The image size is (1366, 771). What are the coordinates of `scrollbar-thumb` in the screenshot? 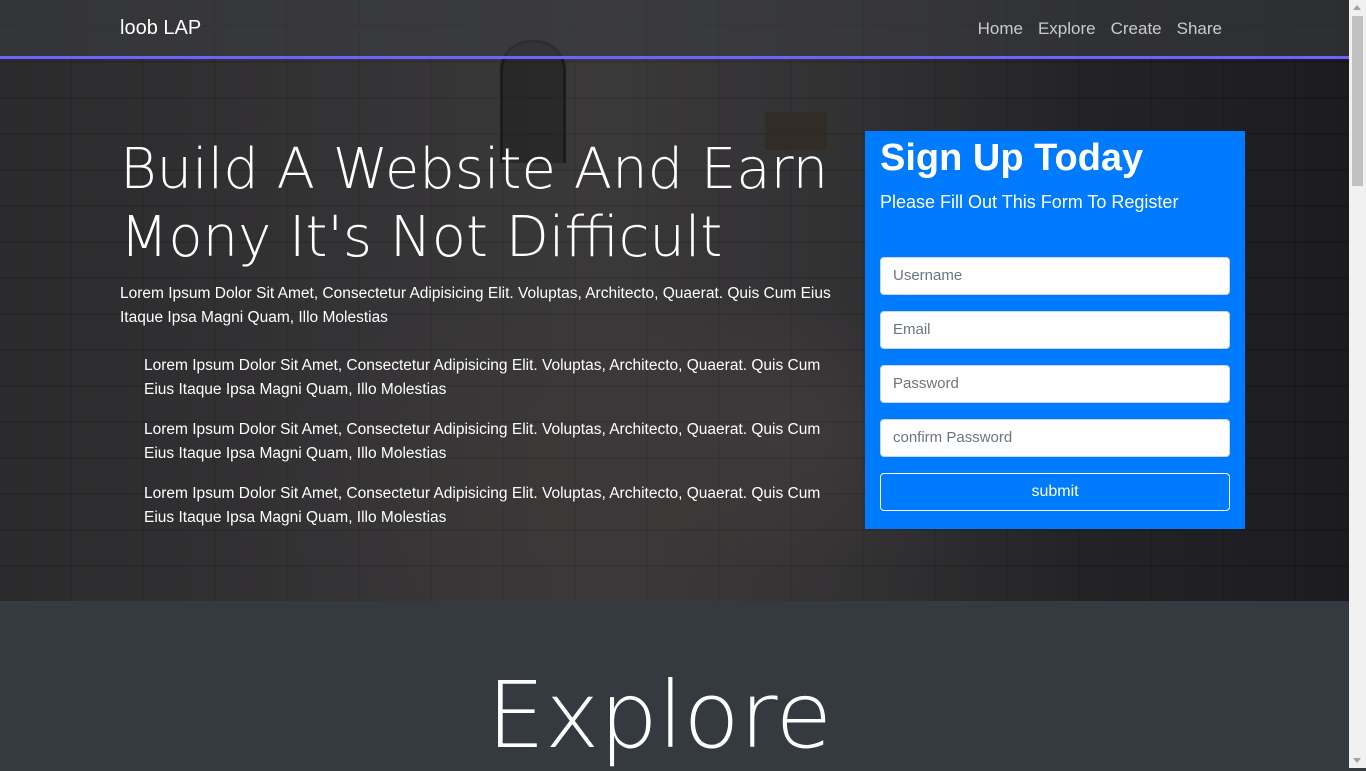 It's located at (1357, 101).